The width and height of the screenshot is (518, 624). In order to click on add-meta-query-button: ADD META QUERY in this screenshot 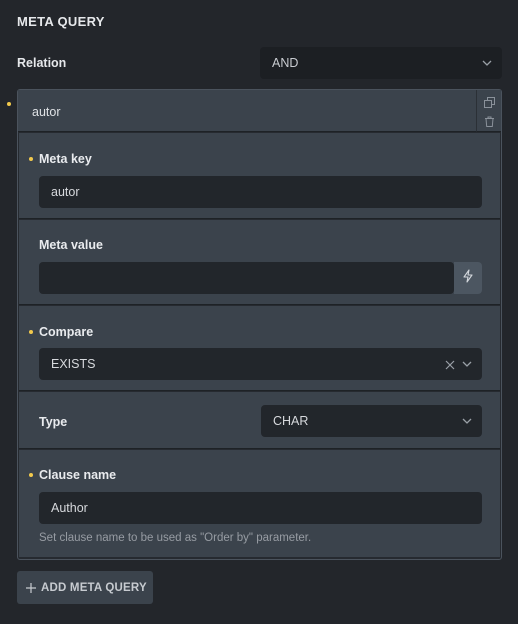, I will do `click(85, 587)`.